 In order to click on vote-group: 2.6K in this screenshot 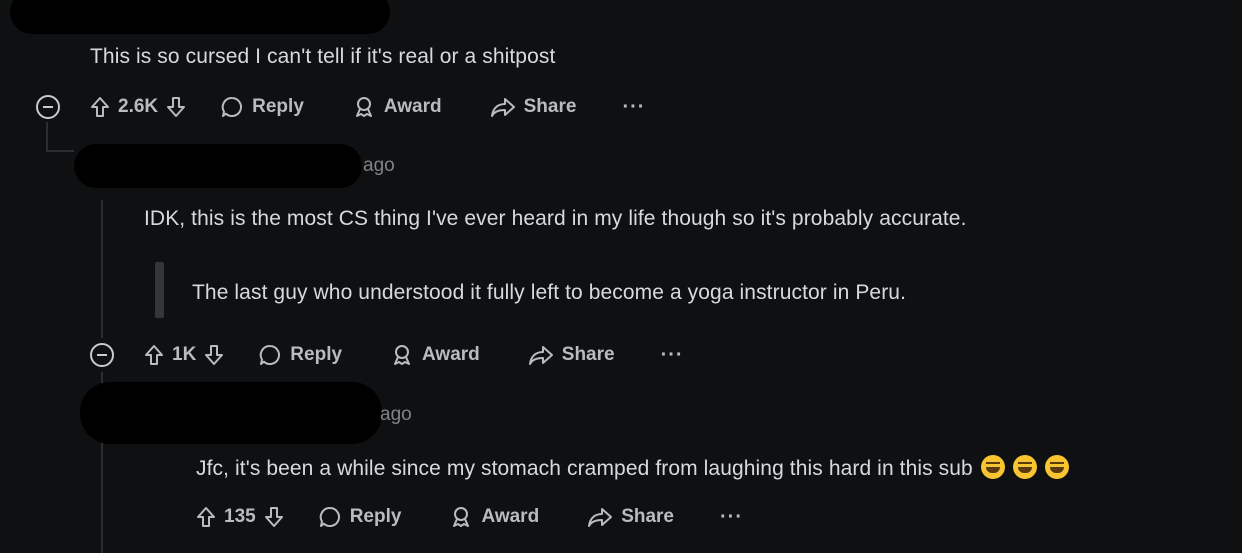, I will do `click(138, 107)`.